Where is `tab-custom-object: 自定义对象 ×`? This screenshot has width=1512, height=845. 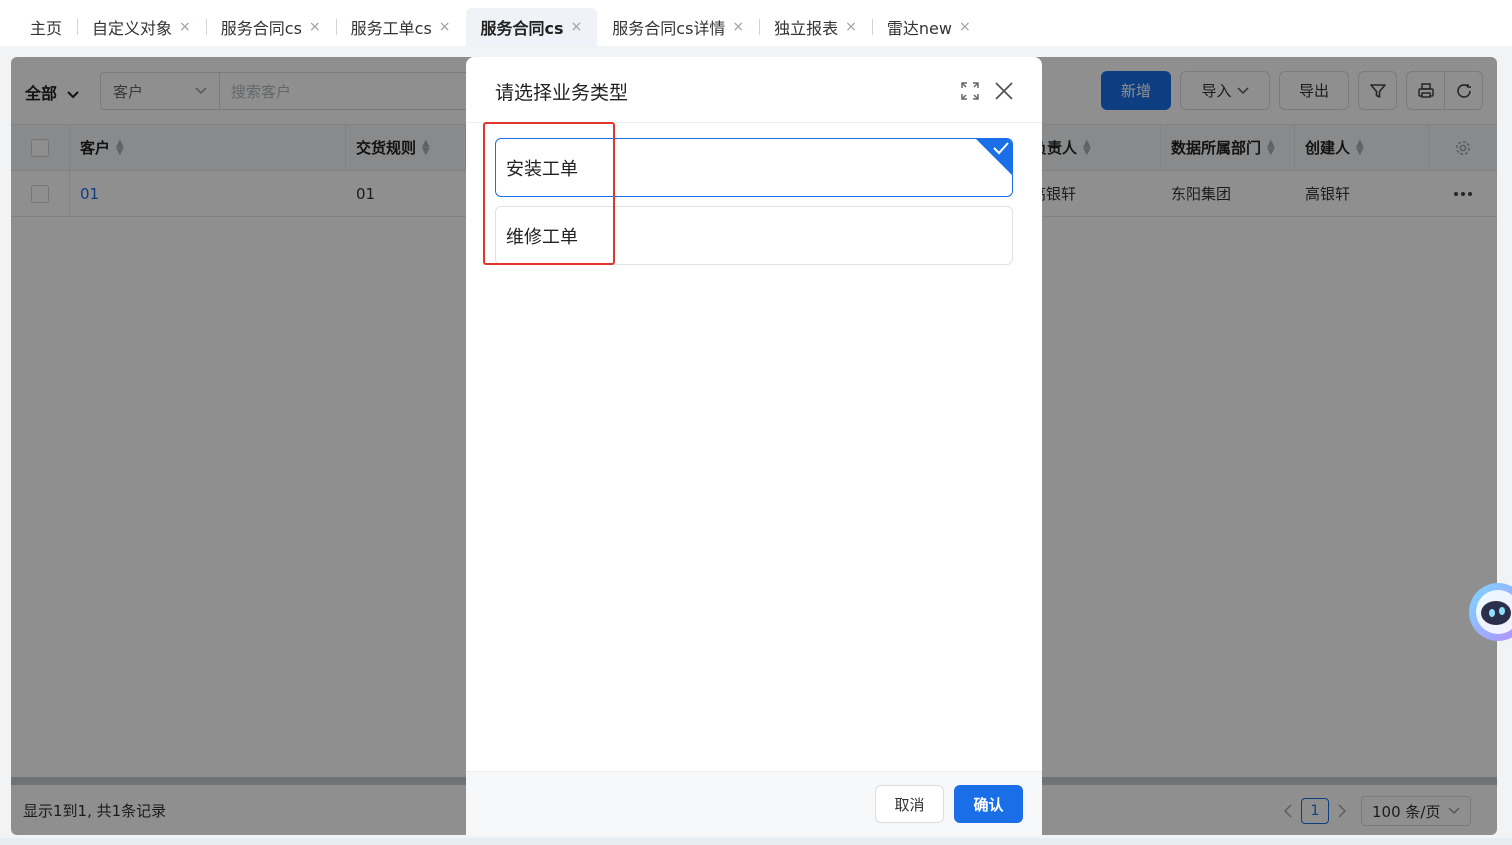 tab-custom-object: 自定义对象 × is located at coordinates (141, 27).